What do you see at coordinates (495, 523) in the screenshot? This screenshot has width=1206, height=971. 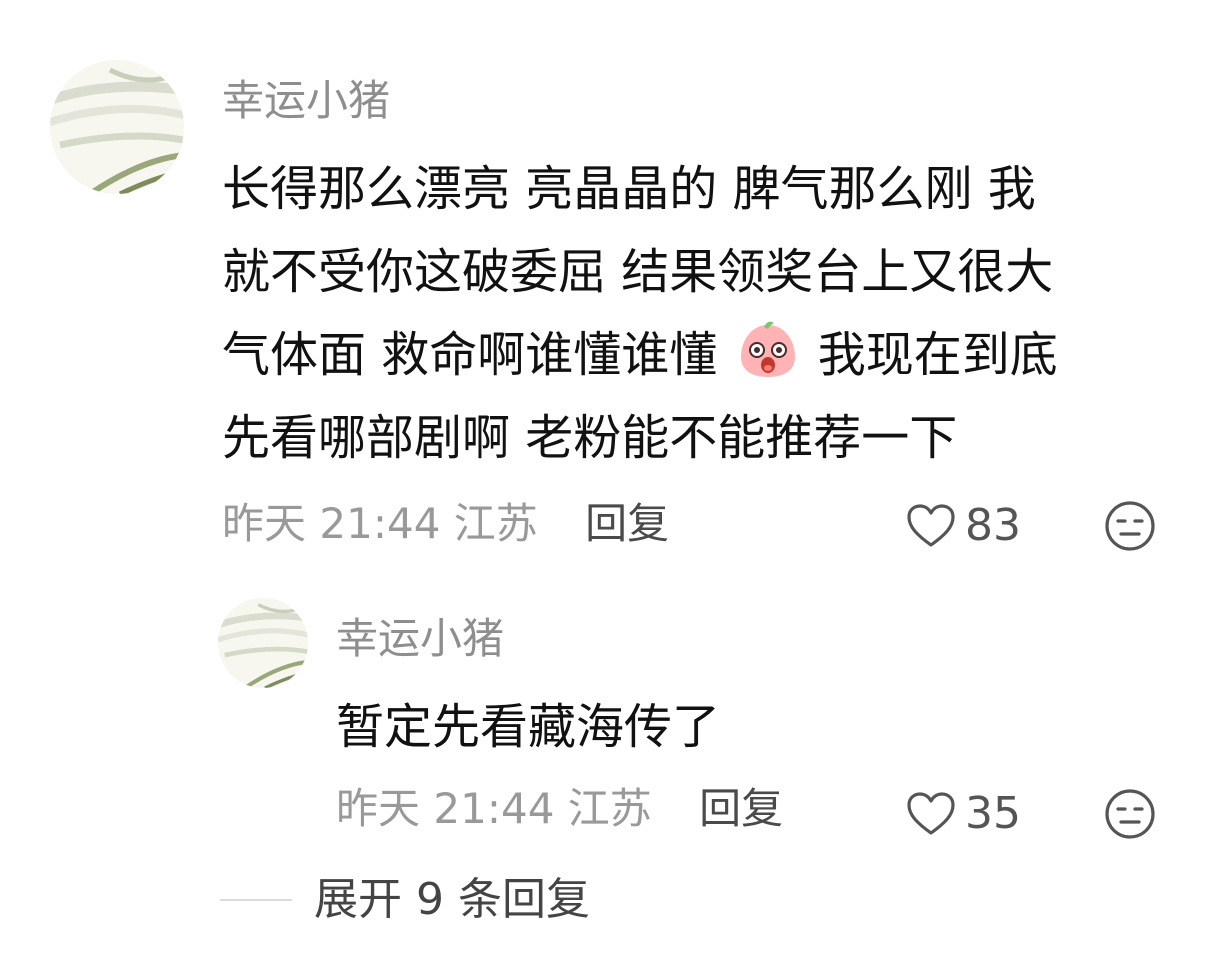 I see `comment-location: 江苏` at bounding box center [495, 523].